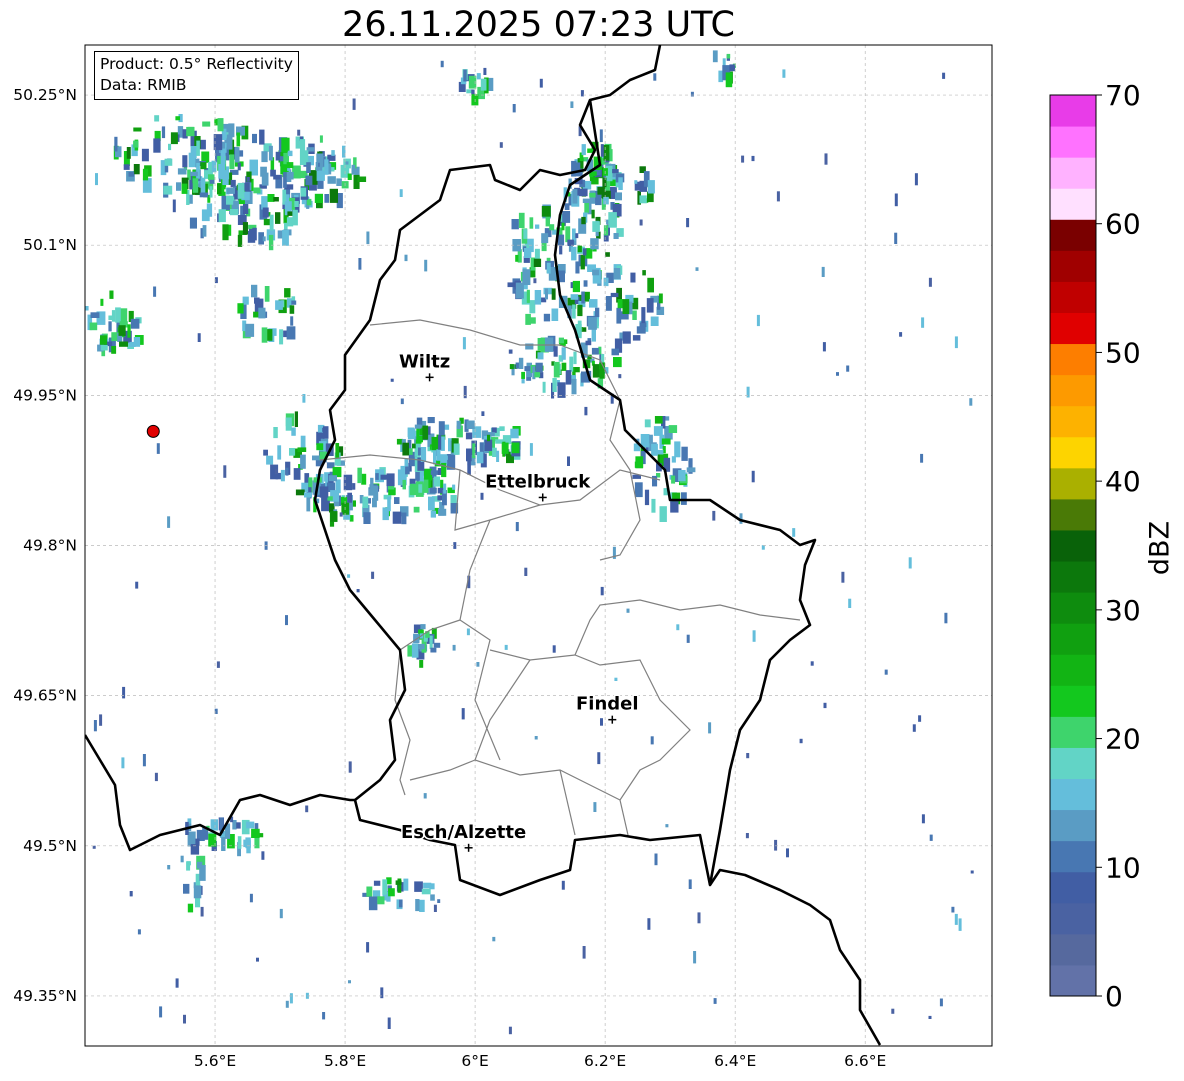  What do you see at coordinates (735, 1061) in the screenshot?
I see `lon-tick-label: 6.4°E` at bounding box center [735, 1061].